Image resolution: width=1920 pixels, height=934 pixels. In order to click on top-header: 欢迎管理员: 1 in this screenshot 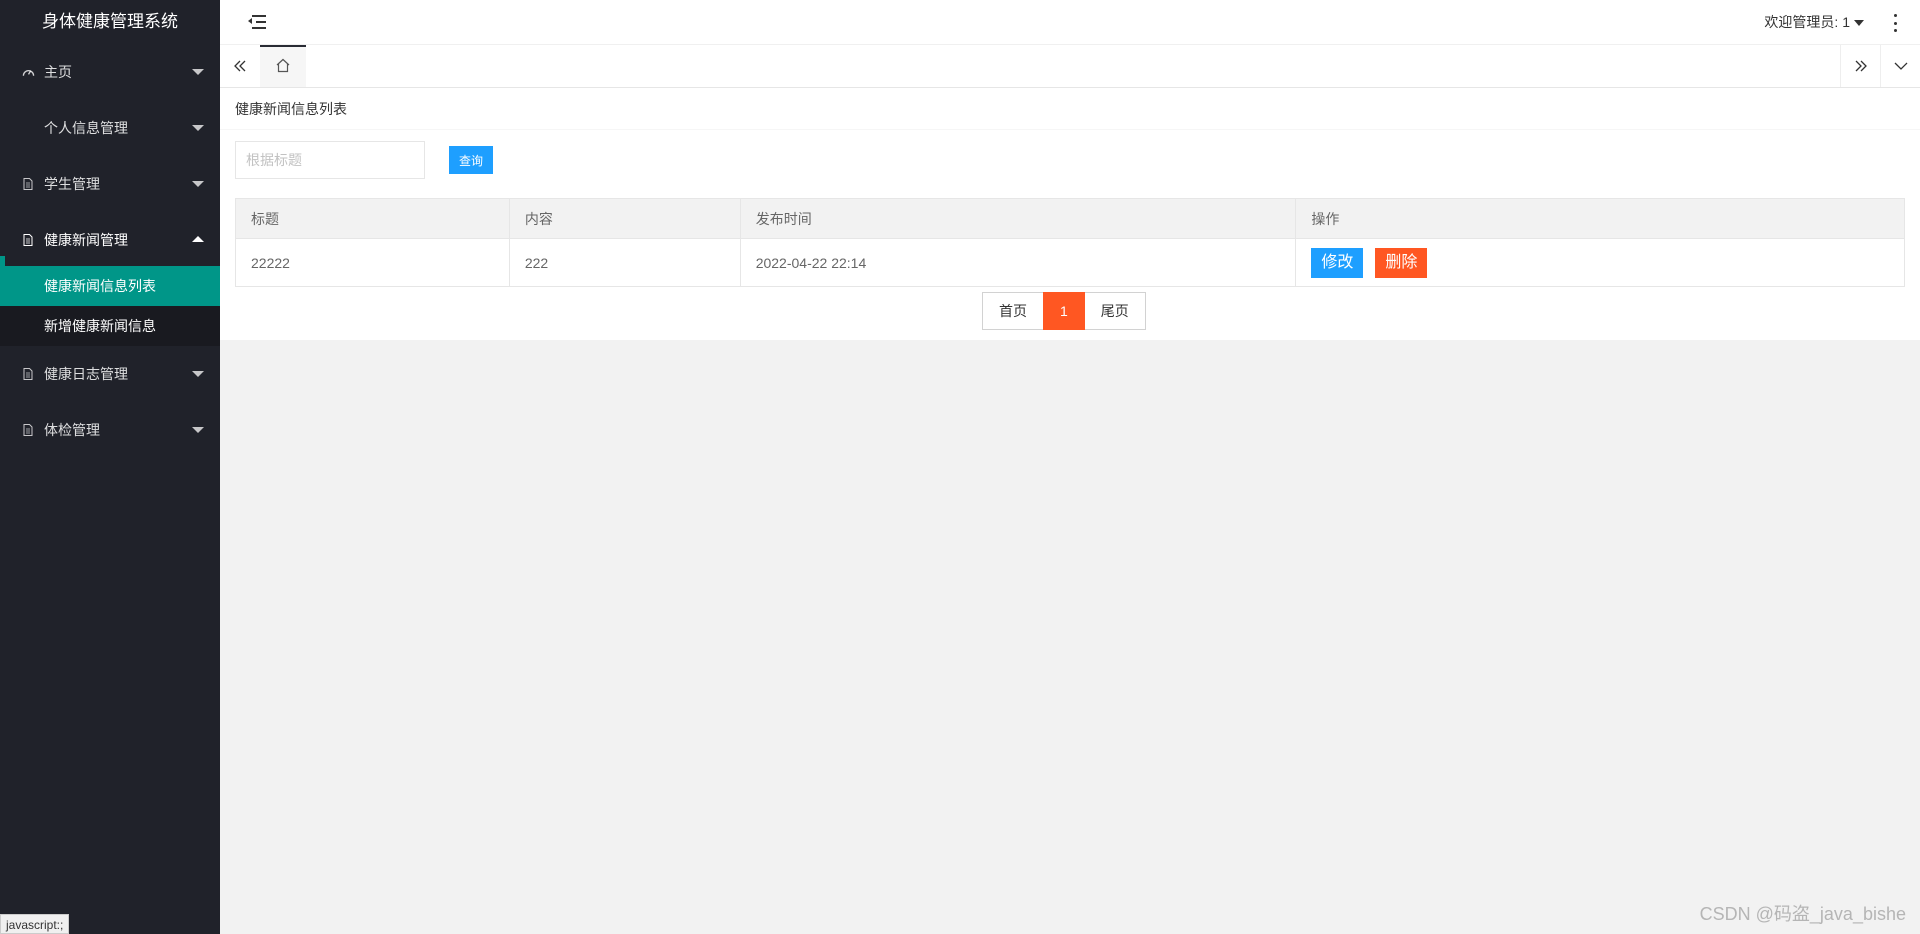, I will do `click(1070, 22)`.